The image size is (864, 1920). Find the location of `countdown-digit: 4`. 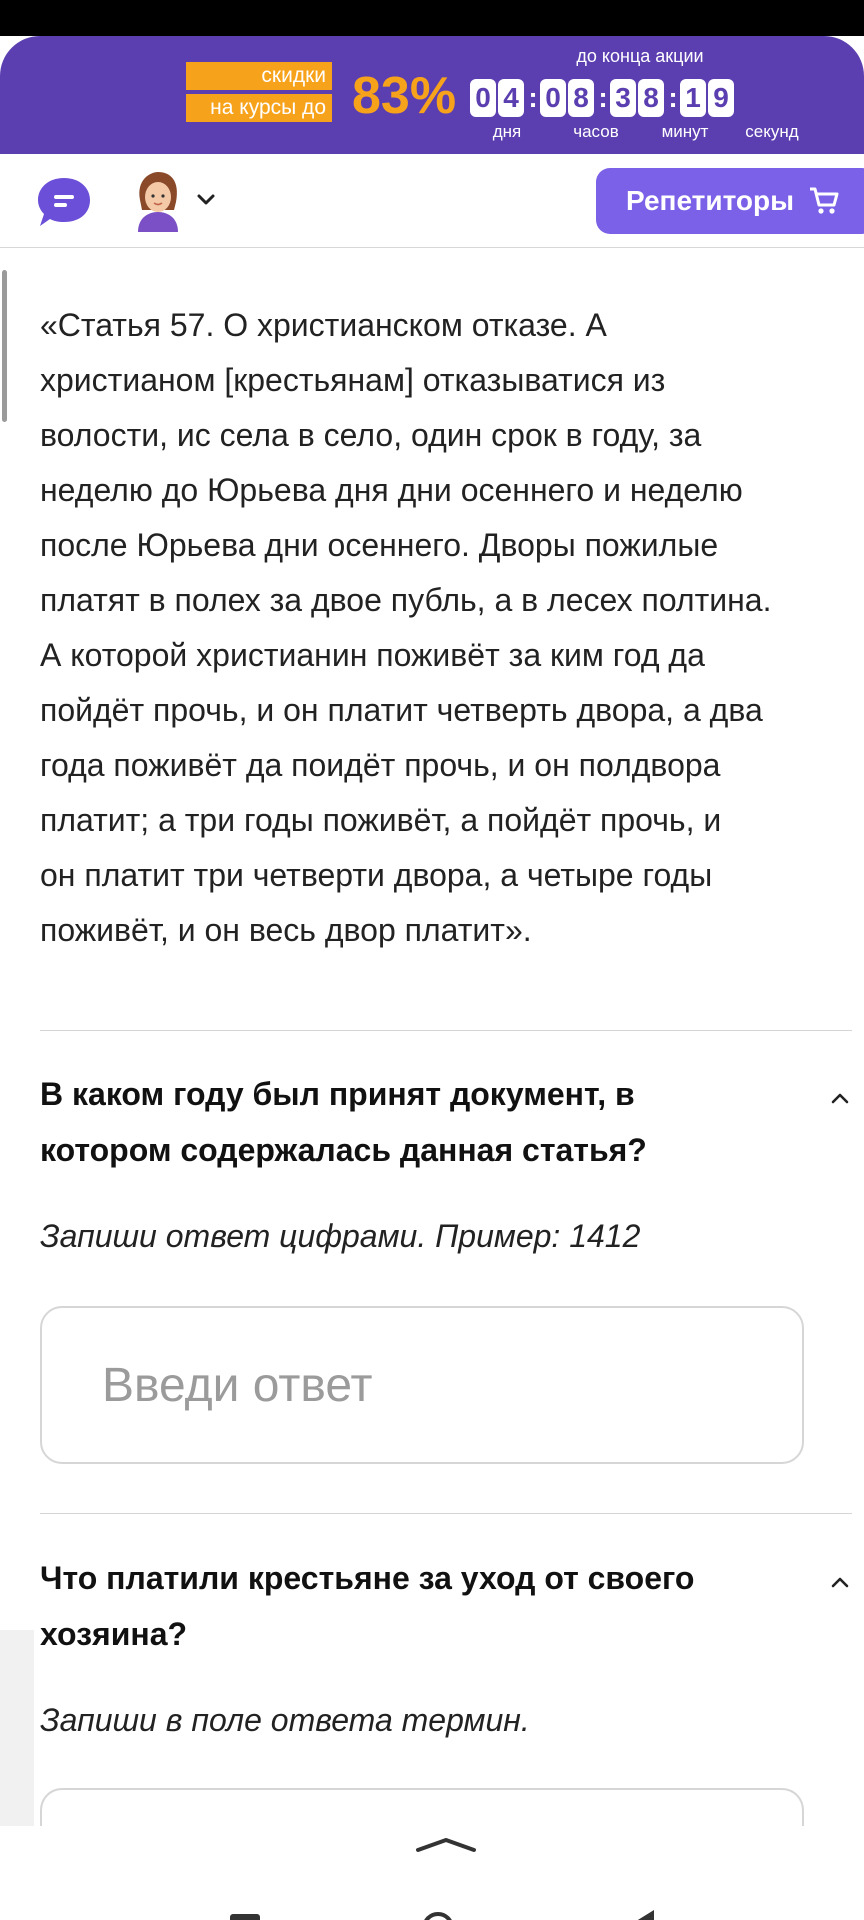

countdown-digit: 4 is located at coordinates (511, 98).